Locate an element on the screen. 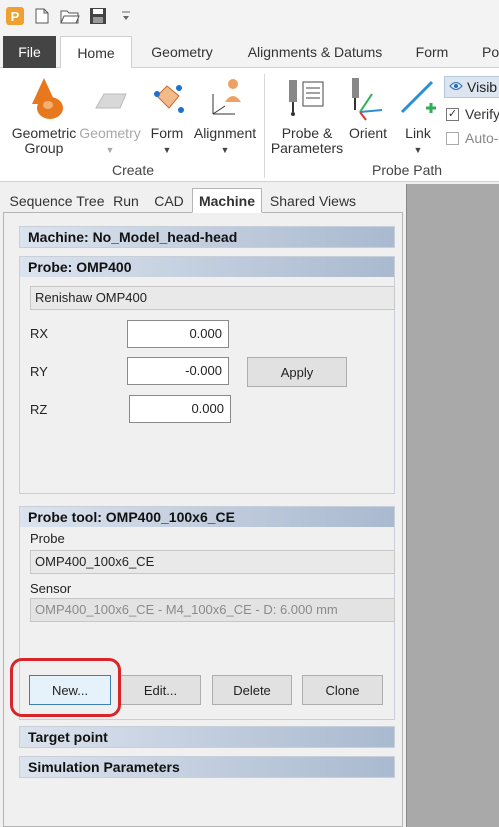  probe-tool-field: OMP400_100x6_CE is located at coordinates (212, 562).